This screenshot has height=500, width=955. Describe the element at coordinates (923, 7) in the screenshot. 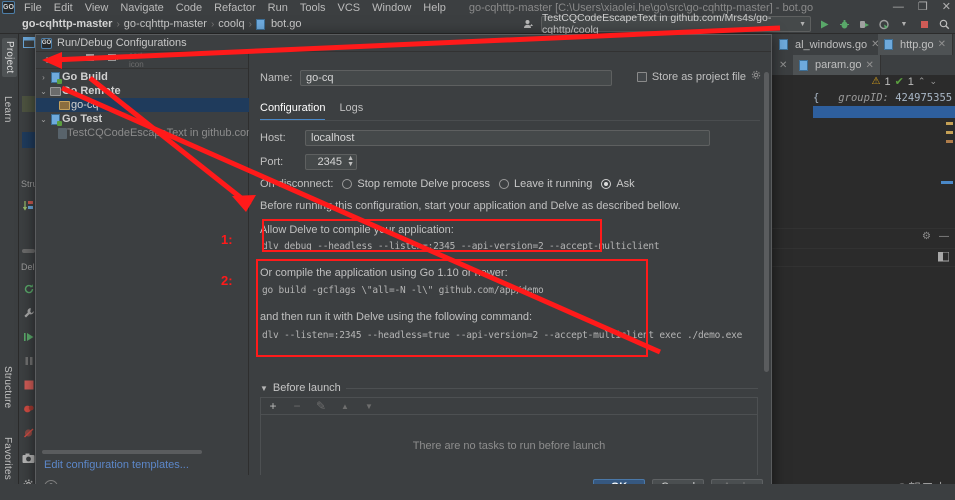

I see `maximize-button: ❐` at that location.